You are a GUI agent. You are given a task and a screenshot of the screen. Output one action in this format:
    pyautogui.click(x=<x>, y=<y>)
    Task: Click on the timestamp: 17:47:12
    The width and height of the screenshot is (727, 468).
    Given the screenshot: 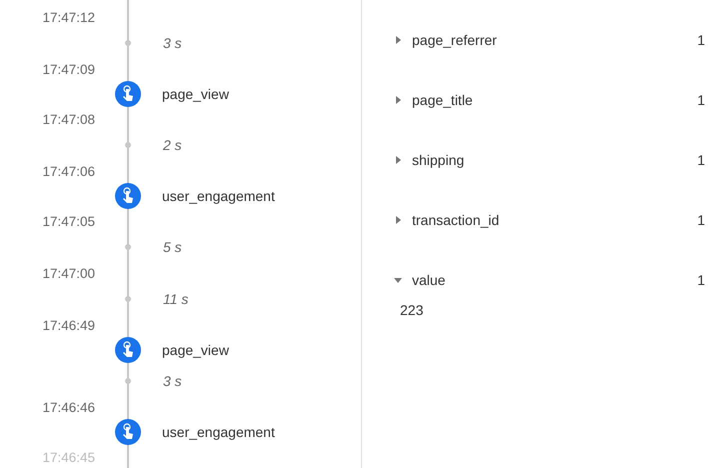 What is the action you would take?
    pyautogui.click(x=68, y=17)
    